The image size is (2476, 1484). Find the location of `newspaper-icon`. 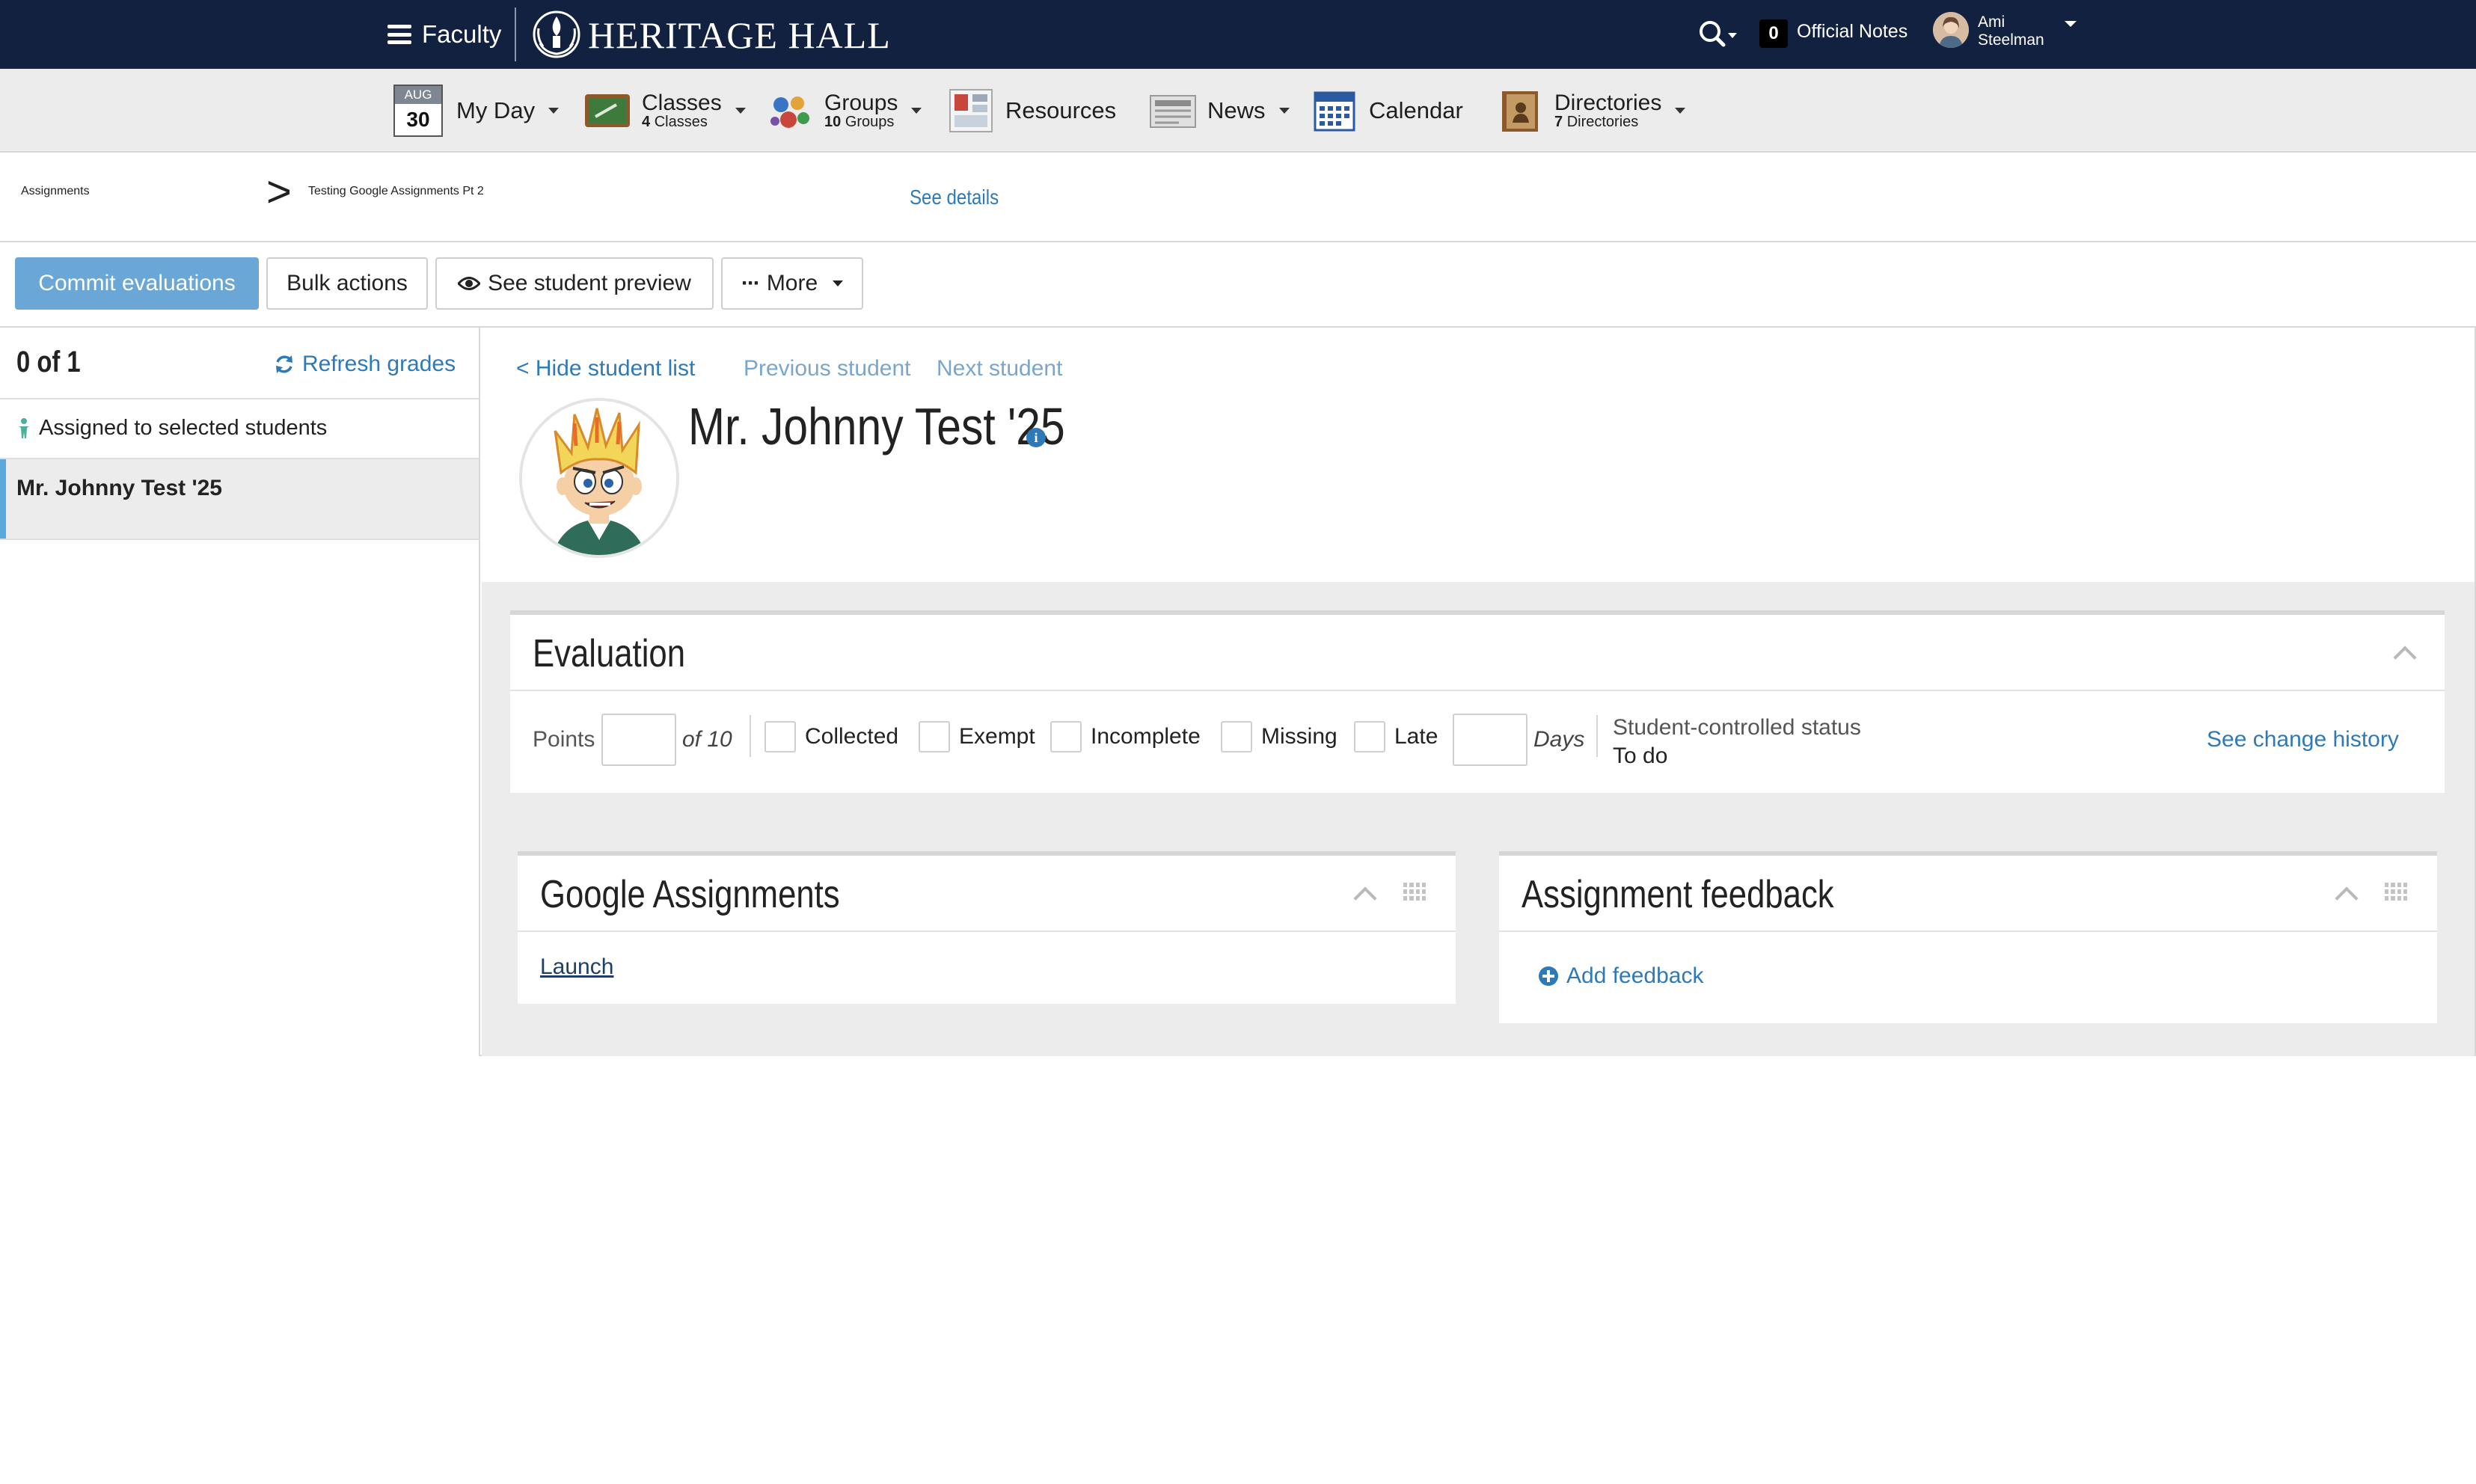

newspaper-icon is located at coordinates (1173, 111).